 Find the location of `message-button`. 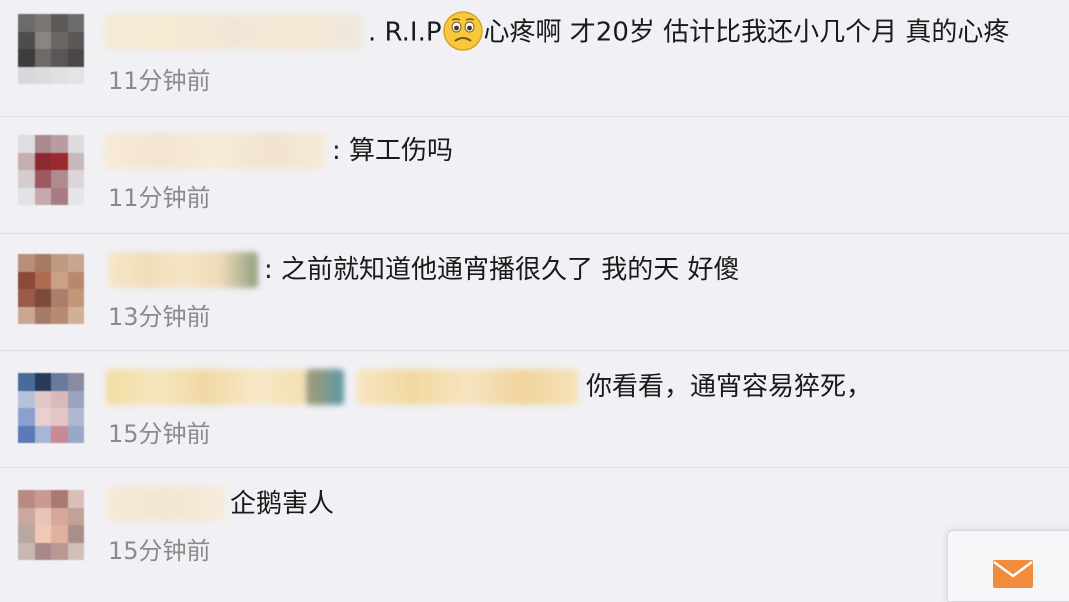

message-button is located at coordinates (1008, 566).